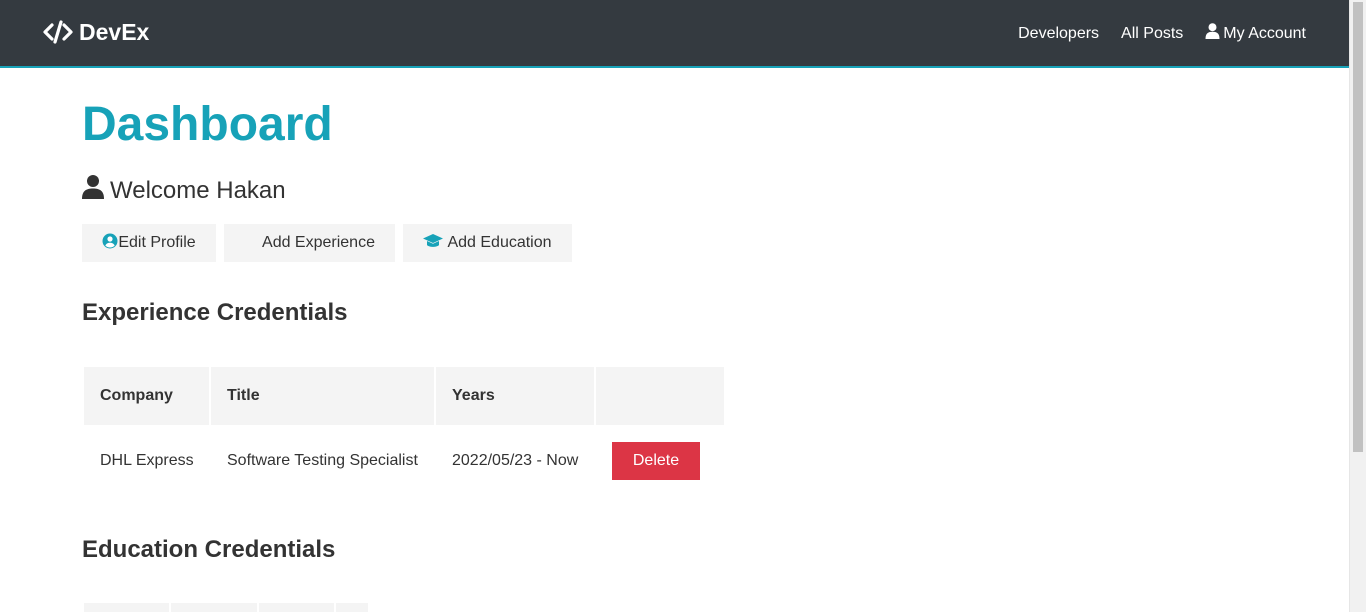 This screenshot has height=612, width=1366. I want to click on actions-cell: Delete, so click(660, 461).